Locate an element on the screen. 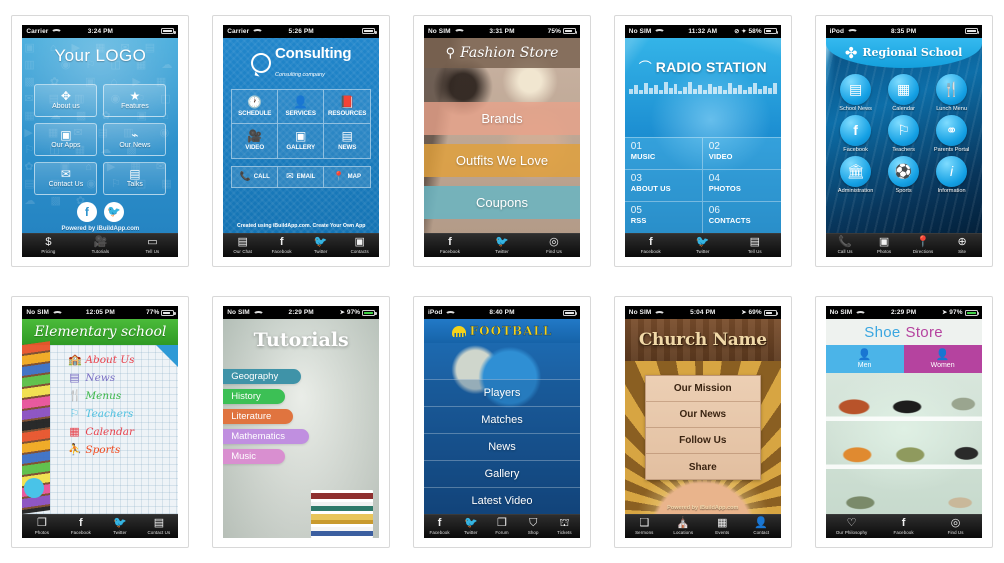 This screenshot has width=1004, height=563. menu-item-players: Players is located at coordinates (501, 393).